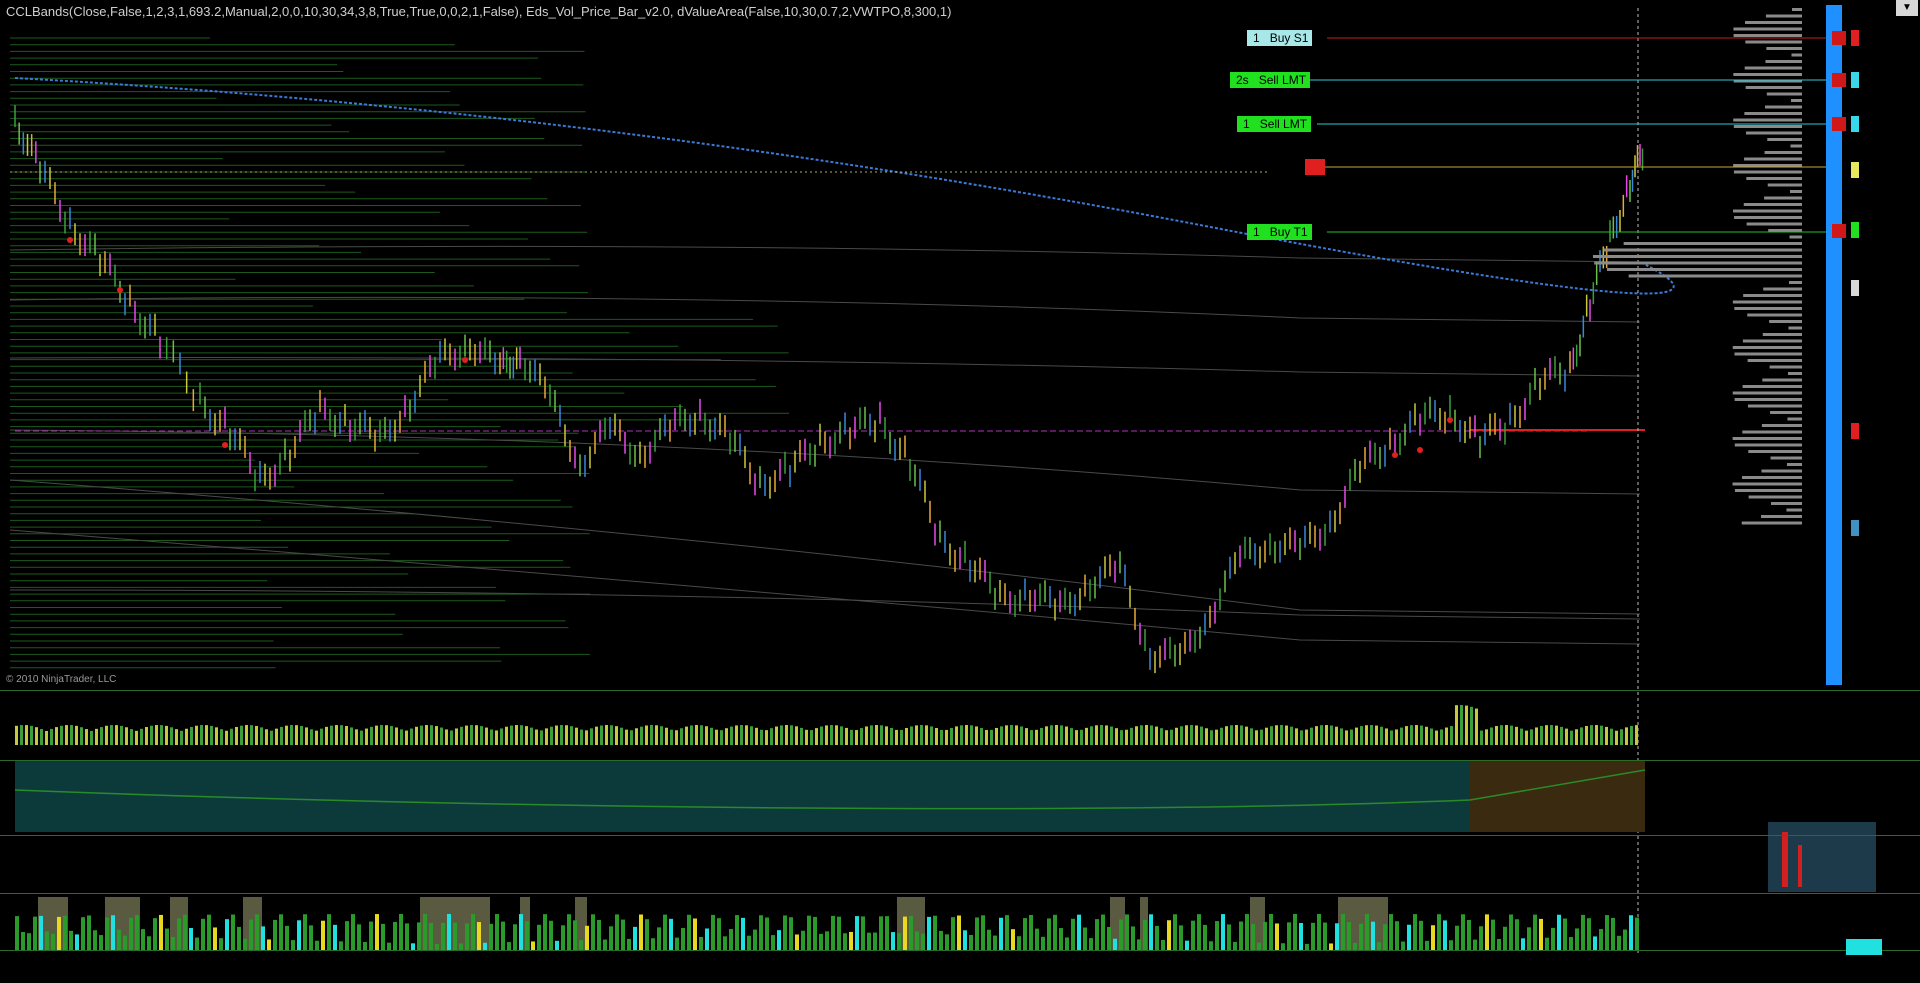 Image resolution: width=1920 pixels, height=983 pixels. What do you see at coordinates (1279, 232) in the screenshot?
I see `order-tag: 1 Buy T1` at bounding box center [1279, 232].